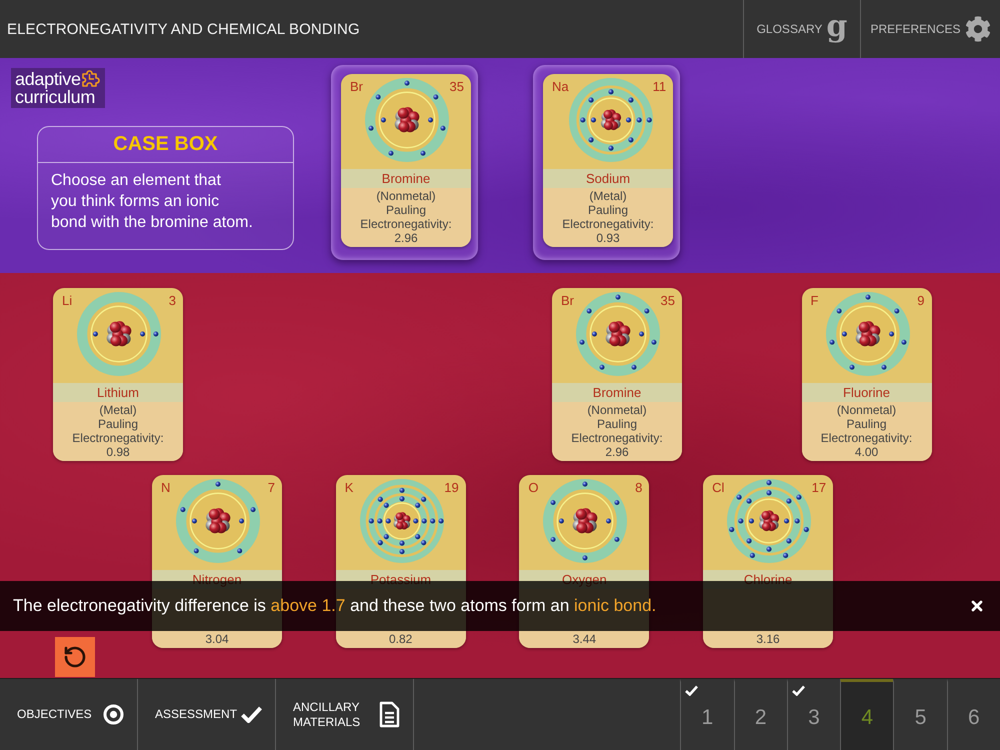  Describe the element at coordinates (113, 714) in the screenshot. I see `target-icon` at that location.